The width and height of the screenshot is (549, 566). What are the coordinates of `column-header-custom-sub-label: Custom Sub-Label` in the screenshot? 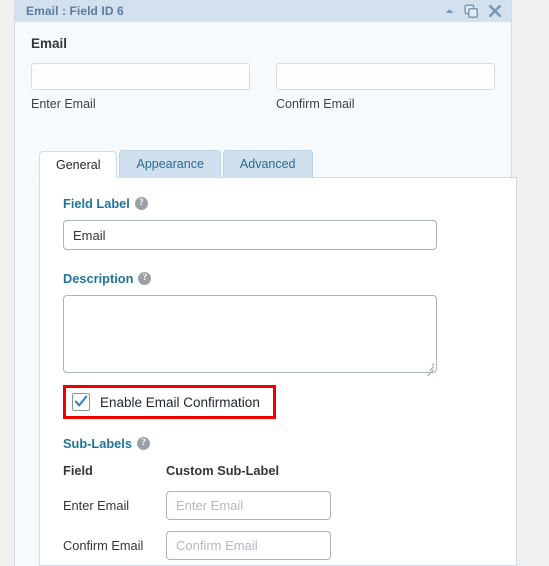 It's located at (223, 470).